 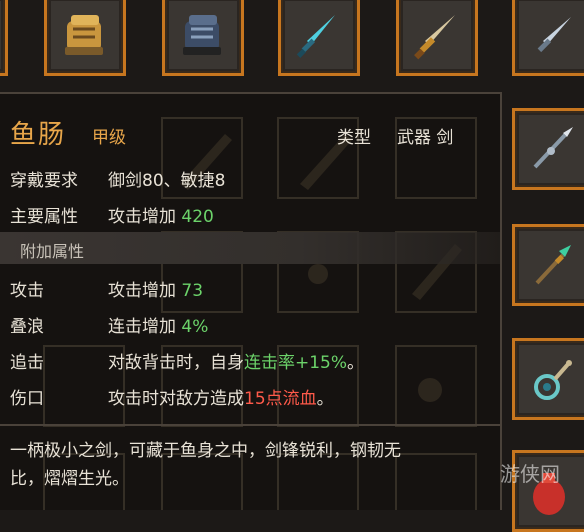 What do you see at coordinates (44, 181) in the screenshot?
I see `requirement-label: 穿戴要求` at bounding box center [44, 181].